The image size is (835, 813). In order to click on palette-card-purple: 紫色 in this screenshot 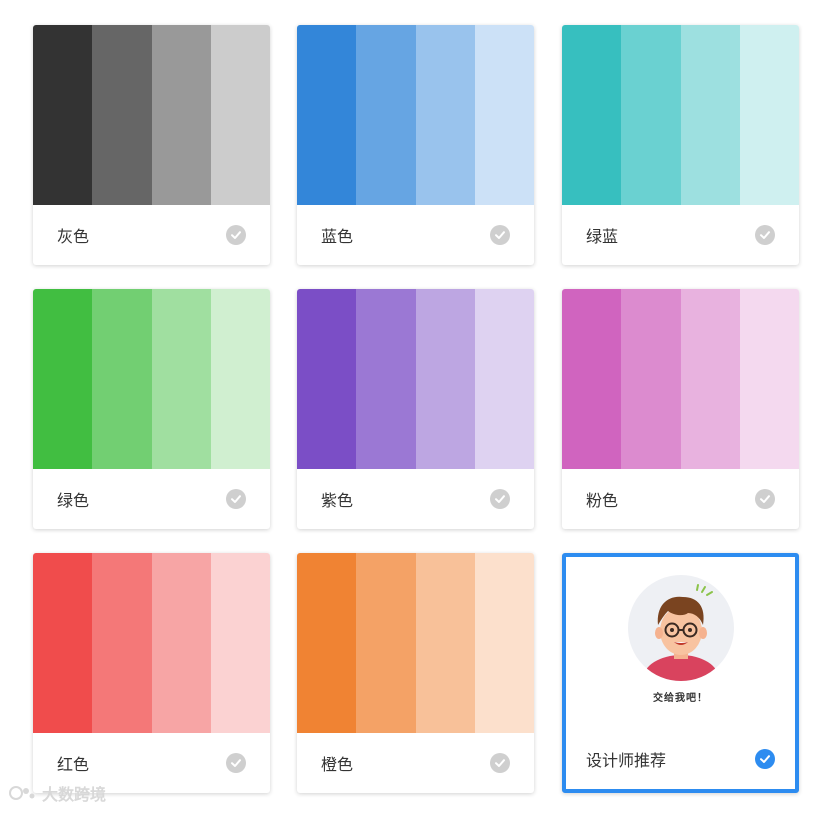, I will do `click(415, 409)`.